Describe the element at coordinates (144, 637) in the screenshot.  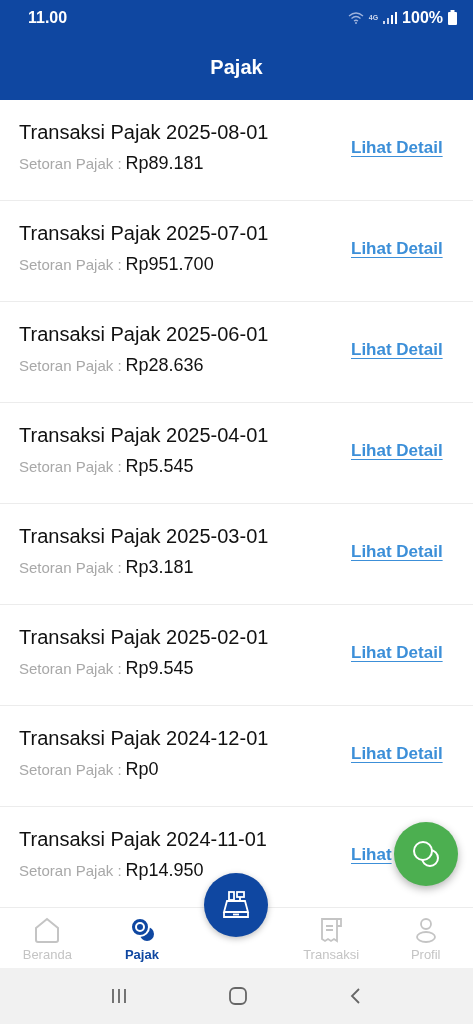
I see `transaction-title: Transaksi Pajak 2025-02-01` at that location.